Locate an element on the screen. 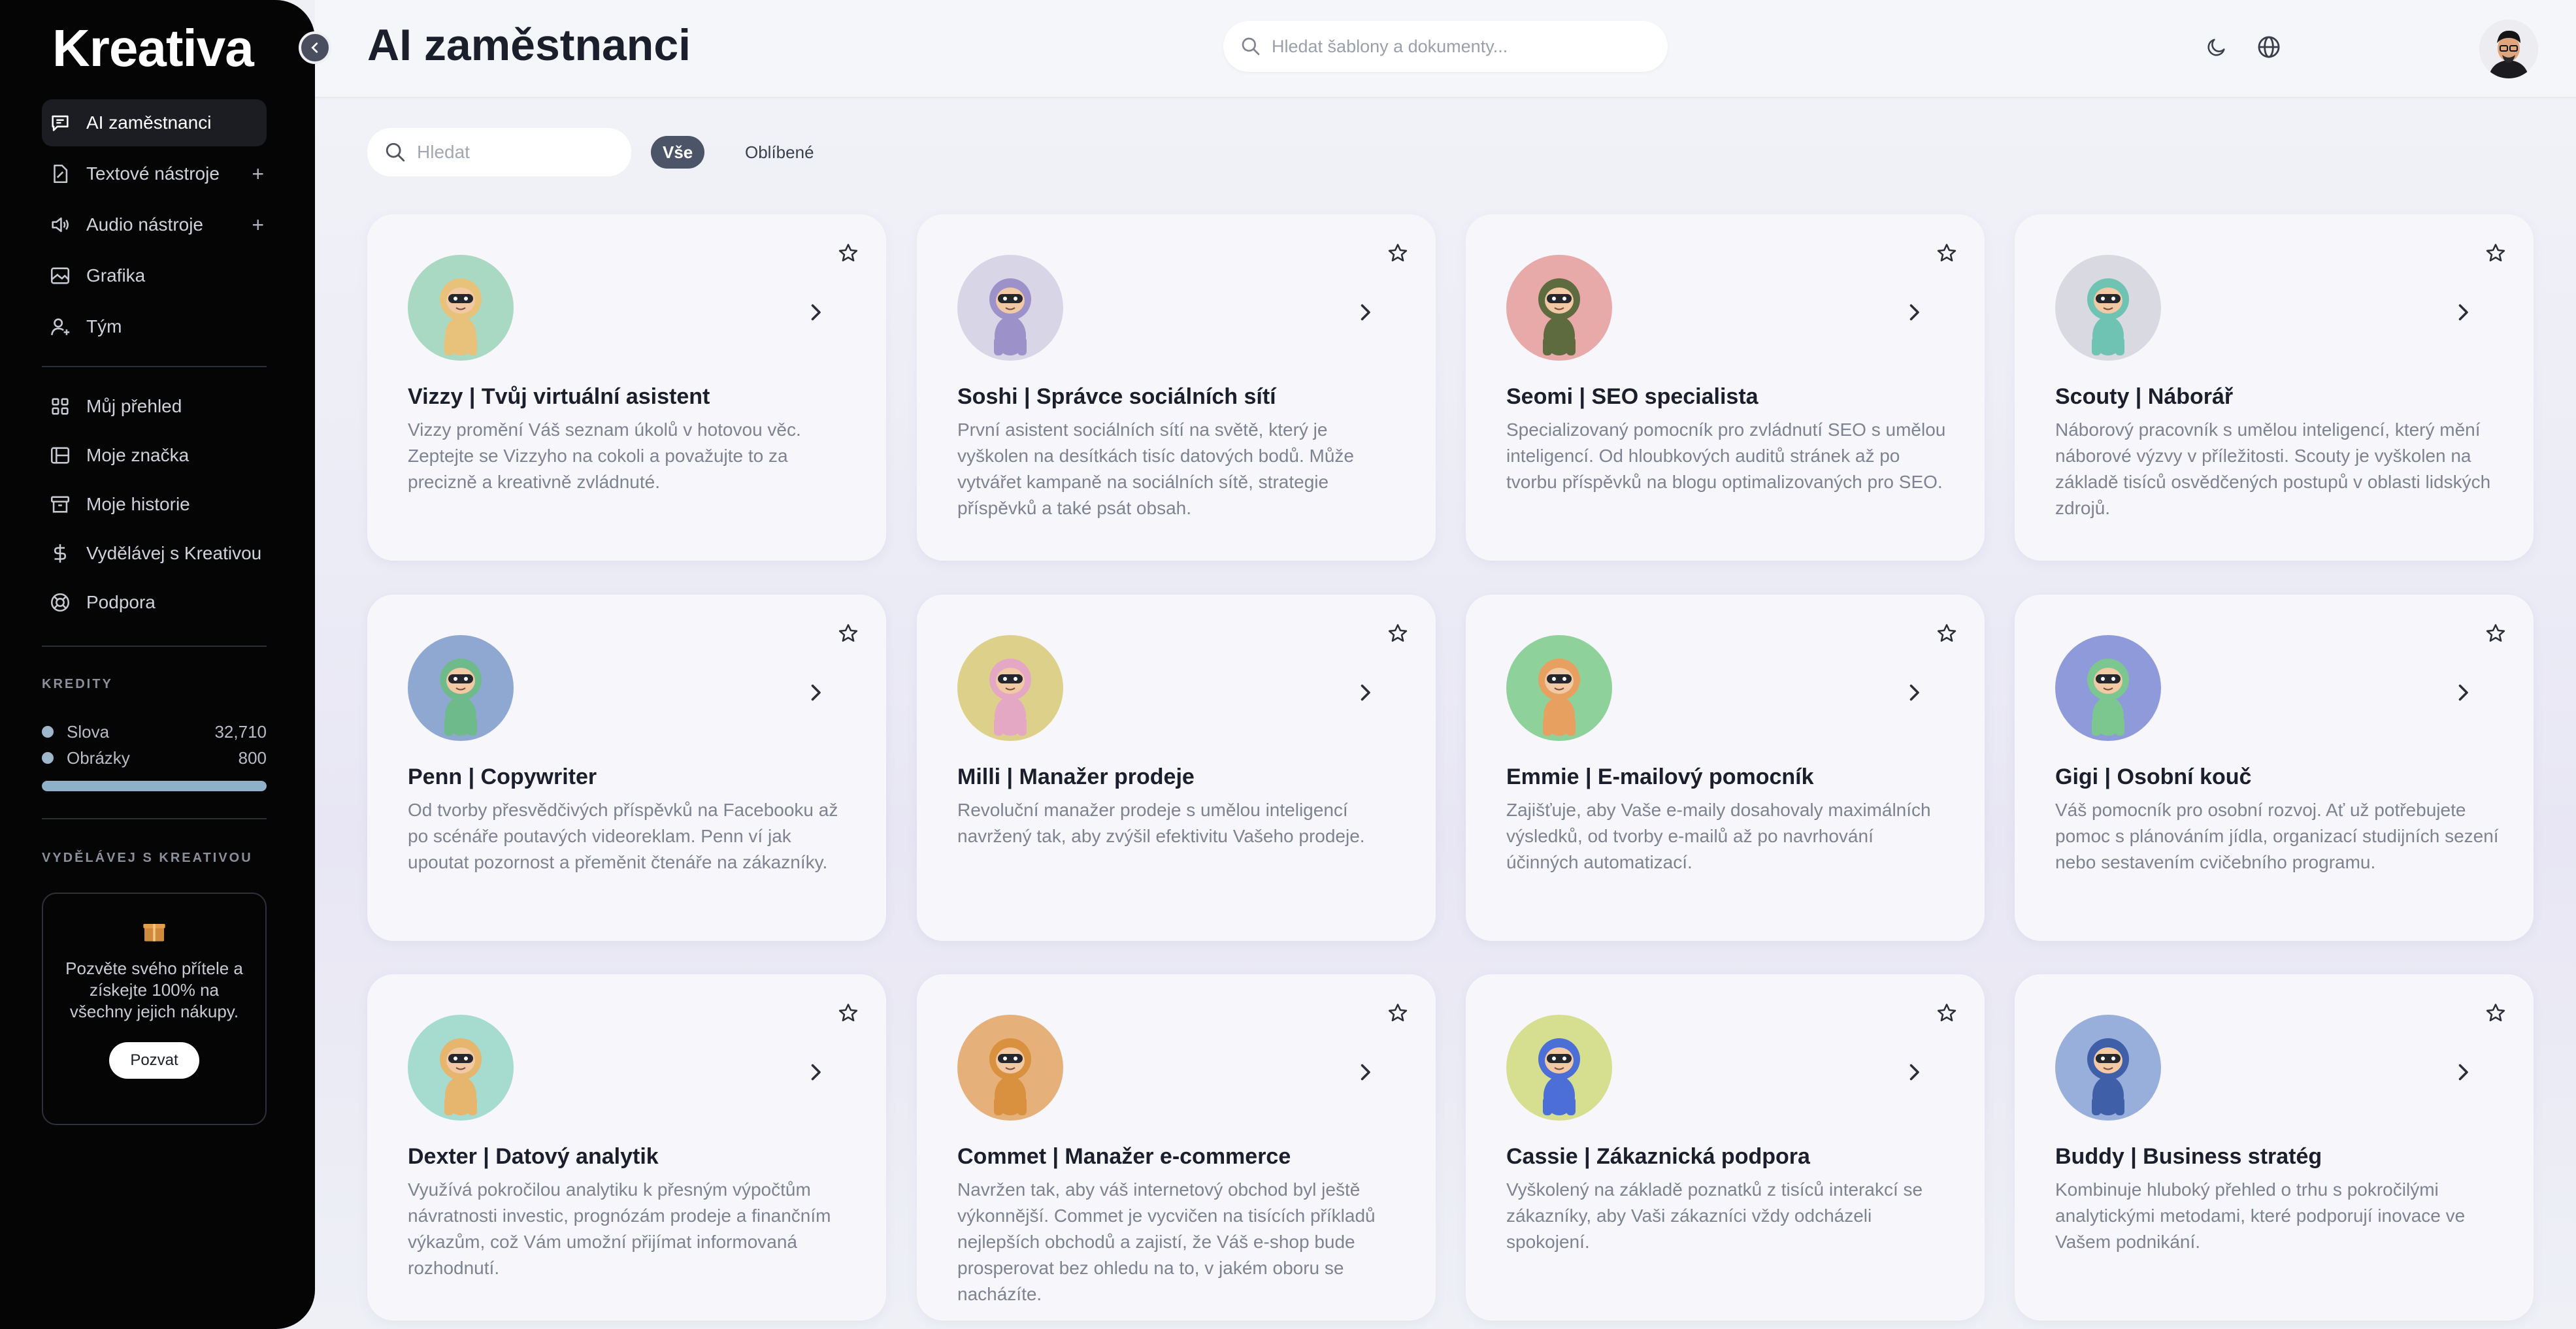  grid-icon is located at coordinates (60, 407).